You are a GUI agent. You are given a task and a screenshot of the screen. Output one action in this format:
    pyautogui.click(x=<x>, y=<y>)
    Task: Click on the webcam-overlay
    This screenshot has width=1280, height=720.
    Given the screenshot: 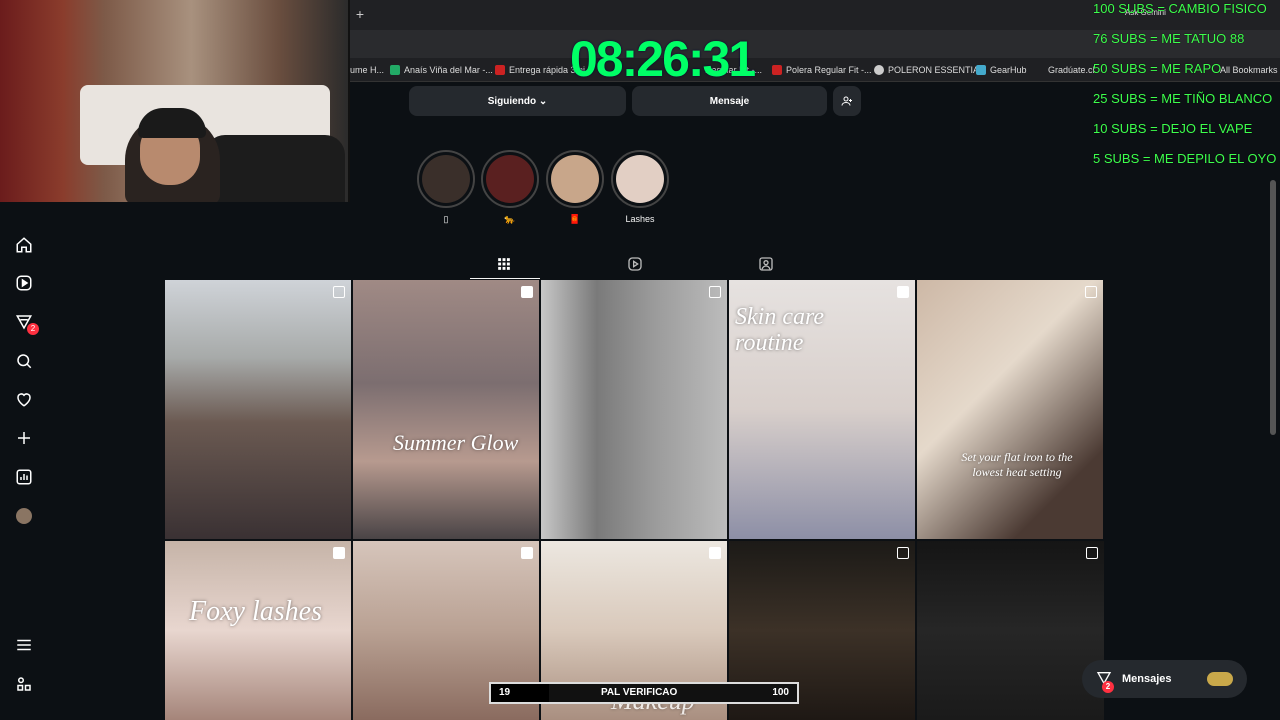 What is the action you would take?
    pyautogui.click(x=175, y=101)
    